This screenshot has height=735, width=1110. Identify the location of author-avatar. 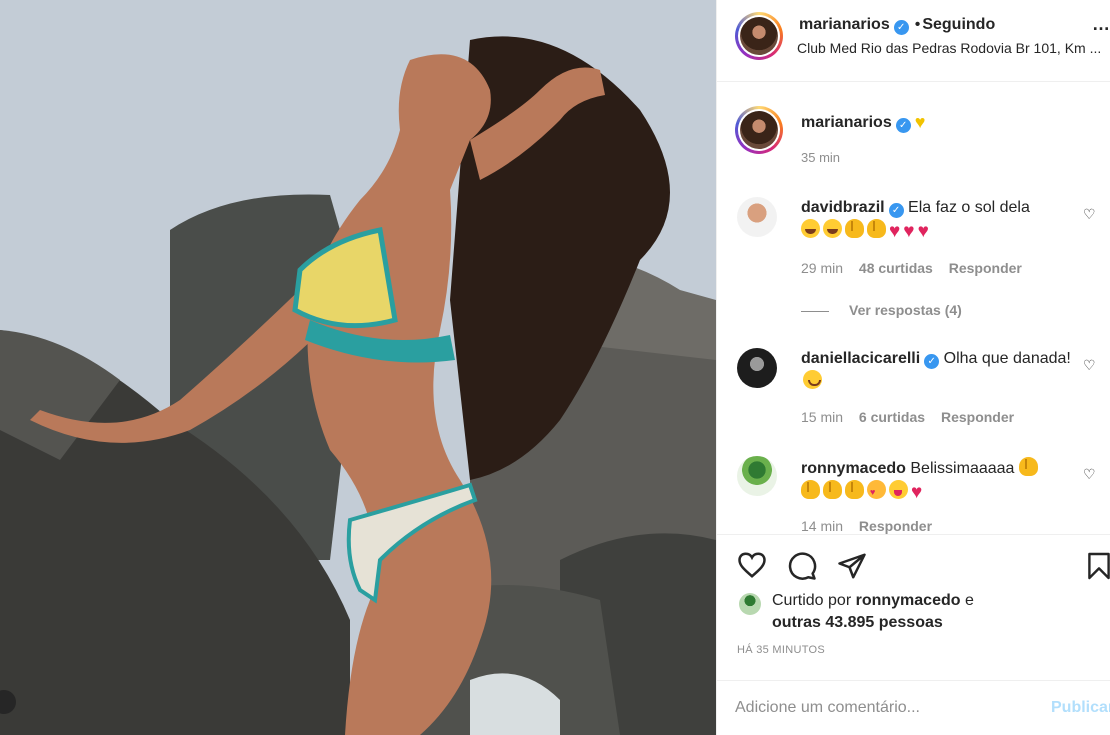
(759, 36).